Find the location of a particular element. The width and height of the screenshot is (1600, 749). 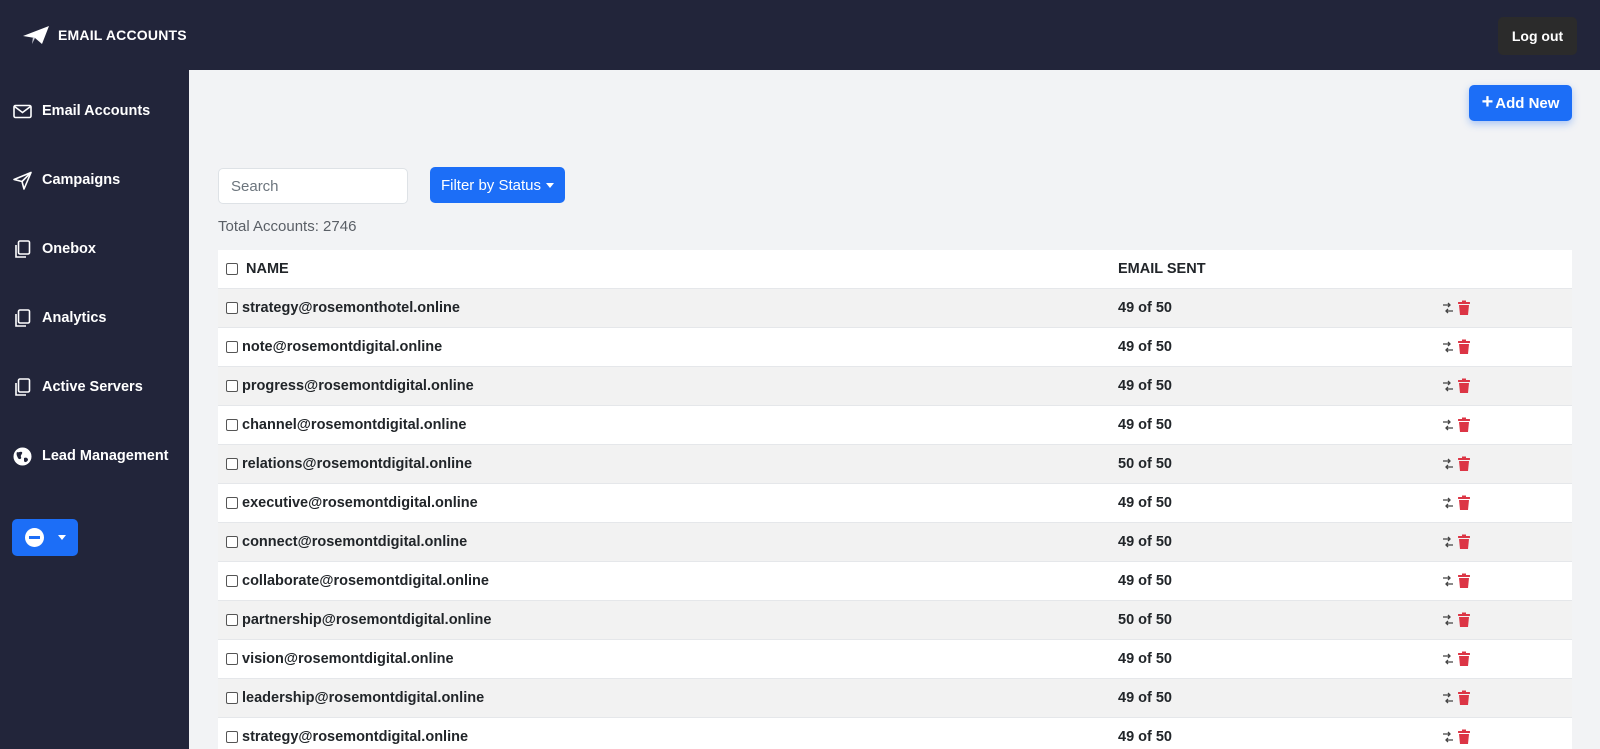

sidebar-item-label: Onebox is located at coordinates (69, 249).